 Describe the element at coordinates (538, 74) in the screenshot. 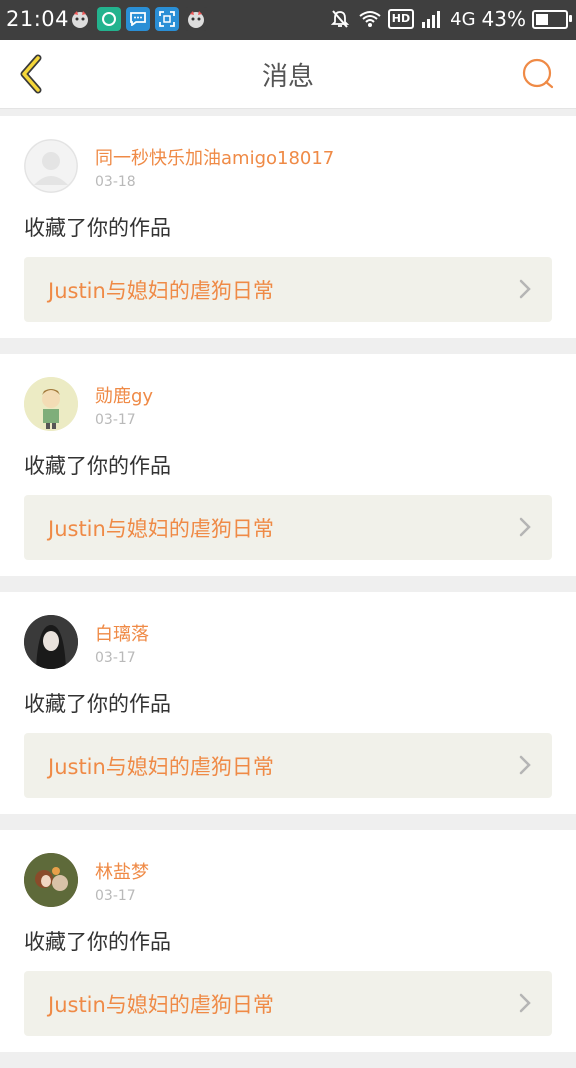

I see `search-icon` at that location.